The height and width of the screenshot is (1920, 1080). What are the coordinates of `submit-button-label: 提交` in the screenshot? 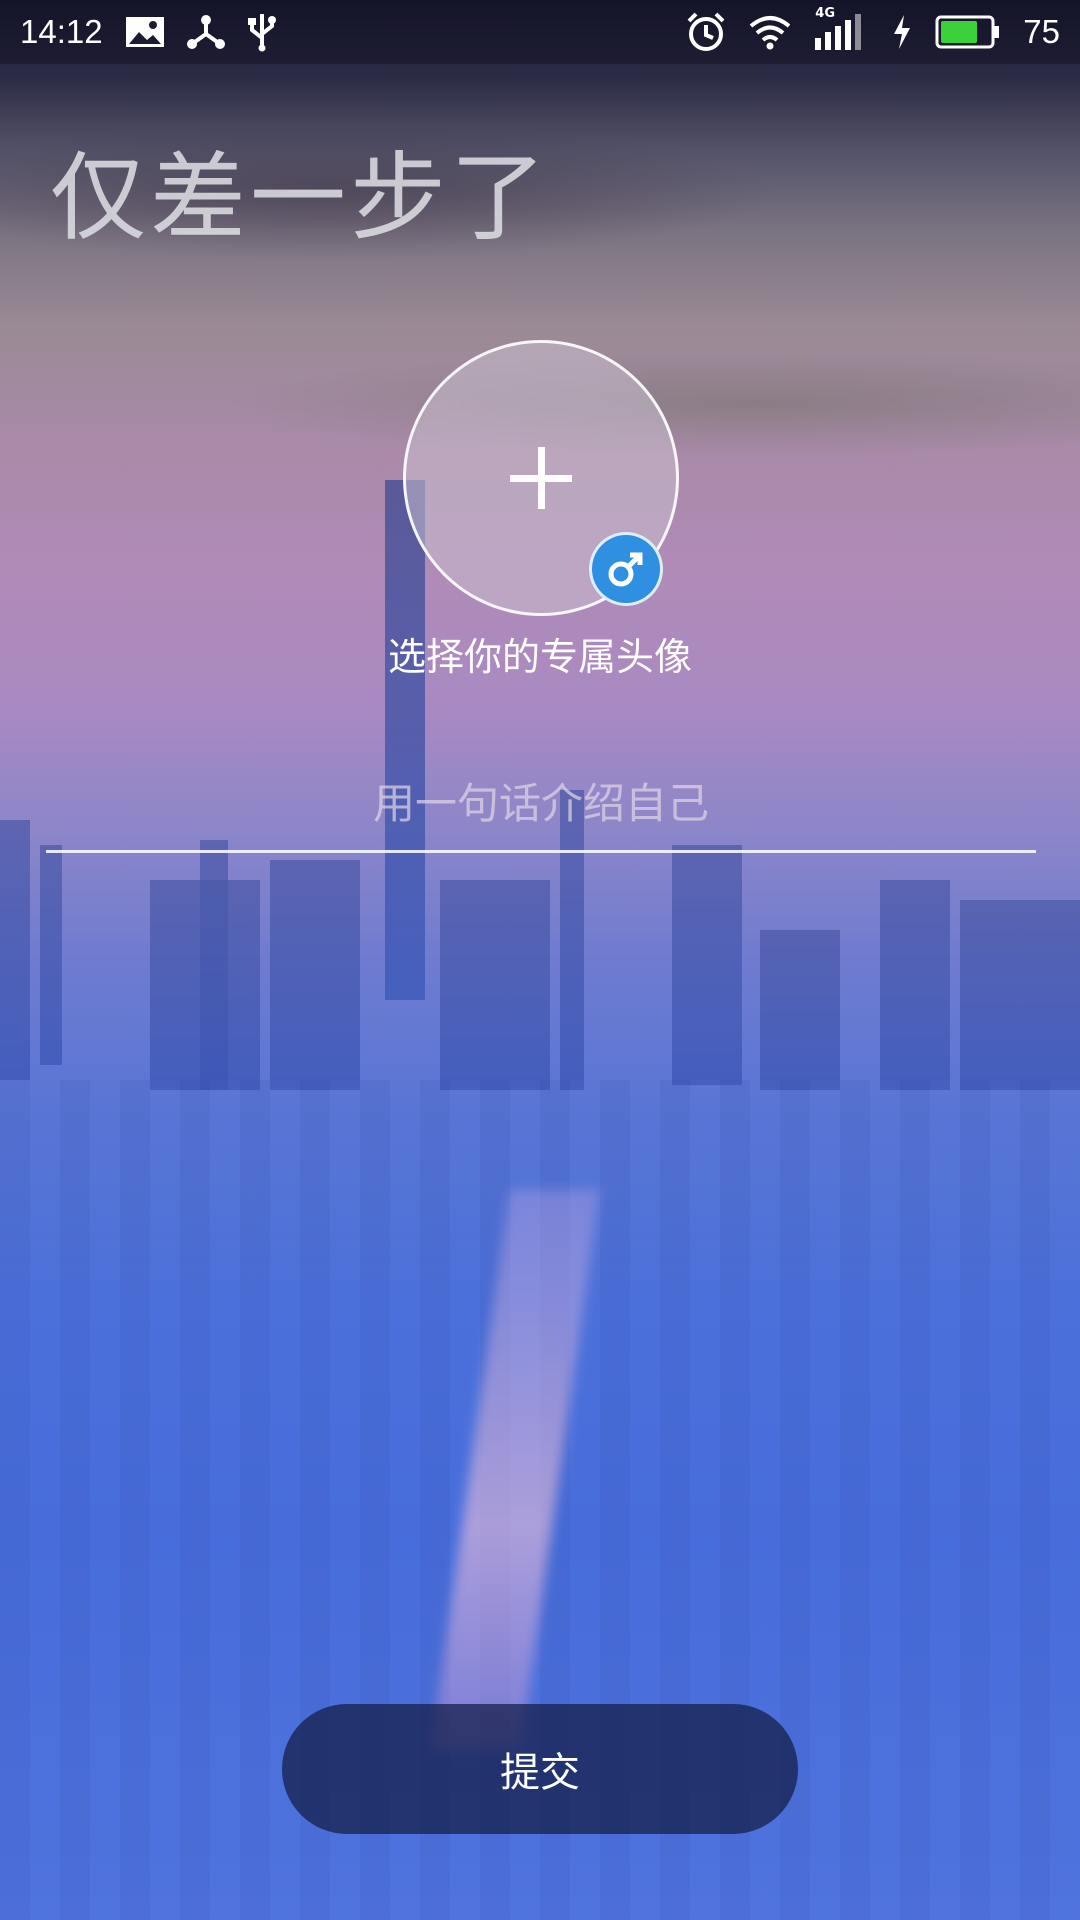 It's located at (540, 1773).